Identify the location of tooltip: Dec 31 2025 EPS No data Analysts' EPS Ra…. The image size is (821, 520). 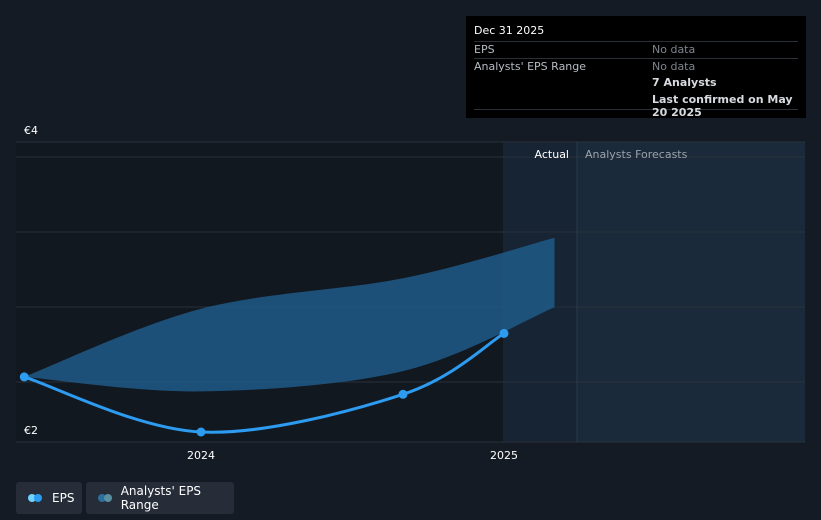
(636, 67).